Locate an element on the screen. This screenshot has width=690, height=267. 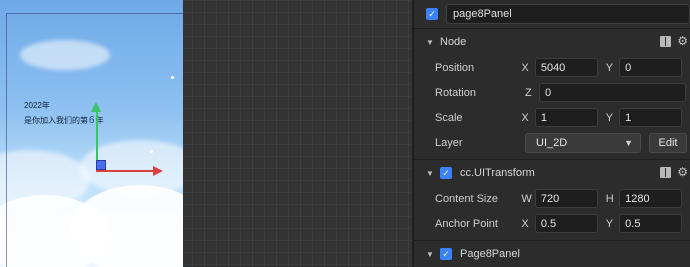
node-name-row: ✓ page8Panel is located at coordinates (552, 14).